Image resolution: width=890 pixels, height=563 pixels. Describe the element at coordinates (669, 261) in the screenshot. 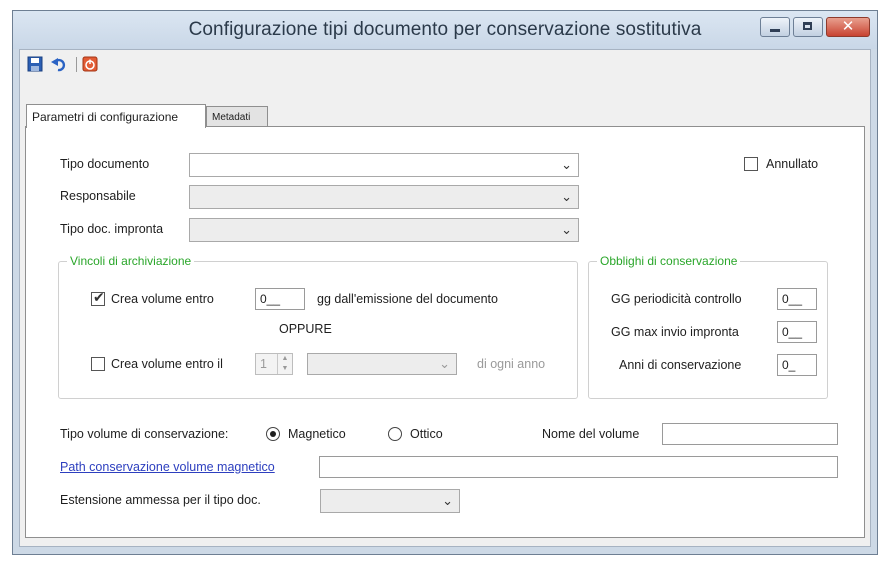

I see `obblighi-group-title: Obblighi di conservazione` at that location.